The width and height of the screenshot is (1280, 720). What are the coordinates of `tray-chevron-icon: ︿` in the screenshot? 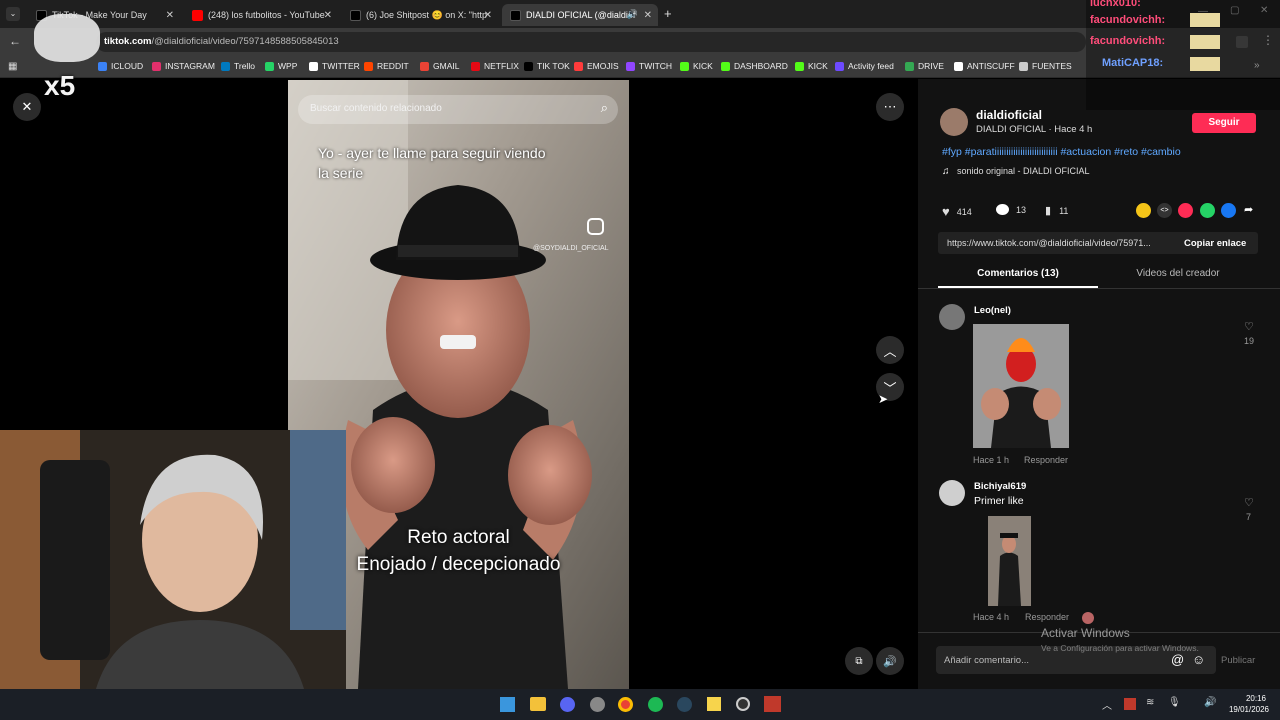 It's located at (1107, 704).